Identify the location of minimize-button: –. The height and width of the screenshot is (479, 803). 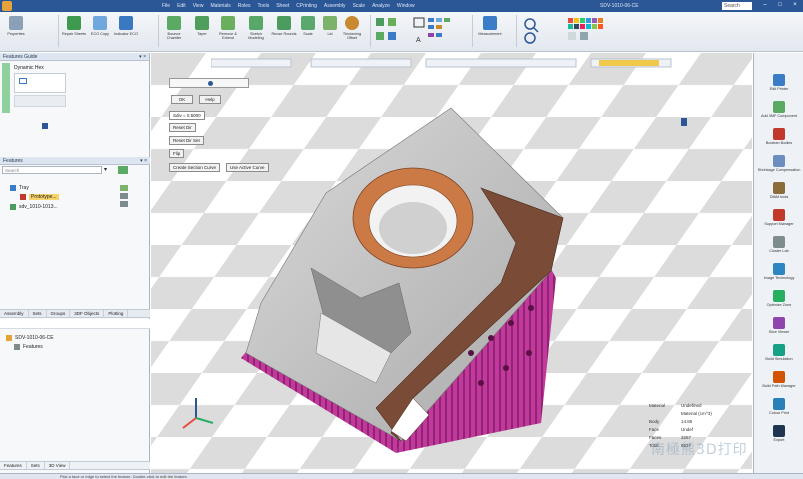
(765, 5).